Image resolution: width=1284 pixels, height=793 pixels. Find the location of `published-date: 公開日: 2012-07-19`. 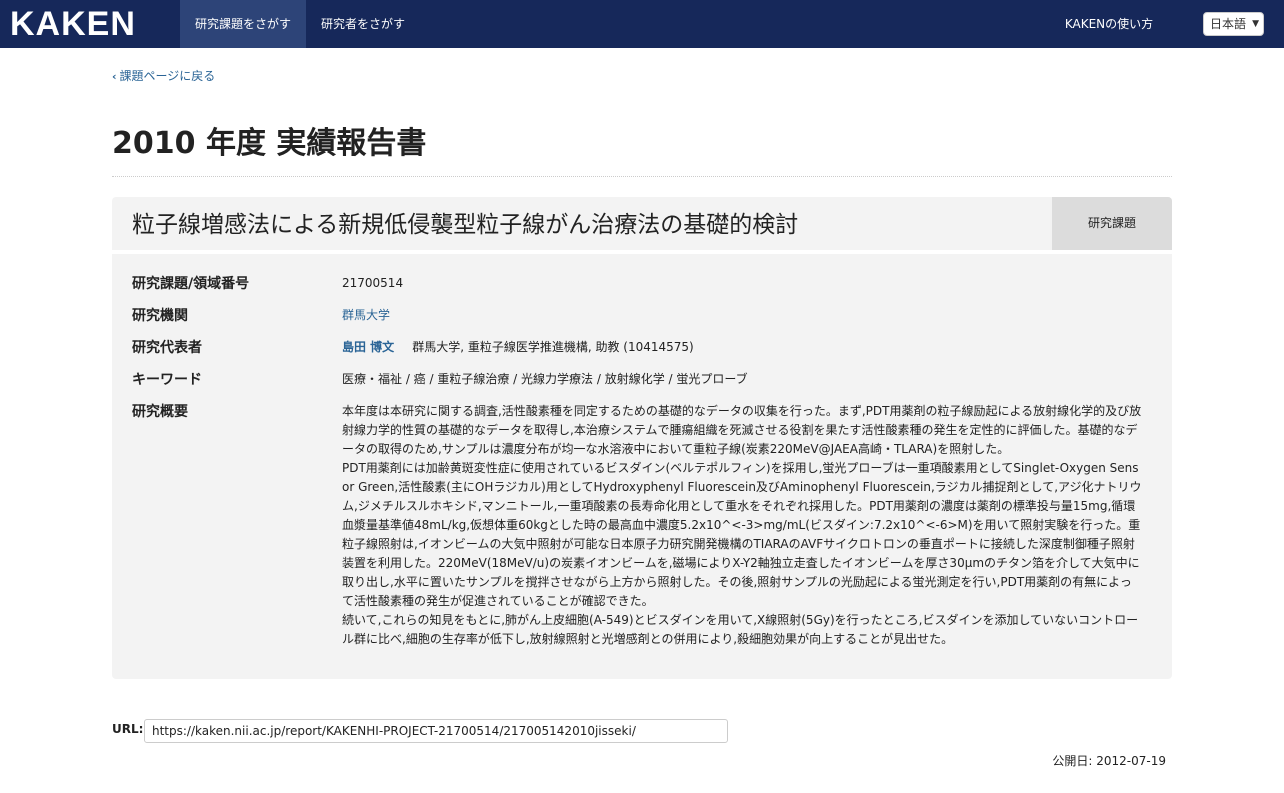

published-date: 公開日: 2012-07-19 is located at coordinates (1109, 761).